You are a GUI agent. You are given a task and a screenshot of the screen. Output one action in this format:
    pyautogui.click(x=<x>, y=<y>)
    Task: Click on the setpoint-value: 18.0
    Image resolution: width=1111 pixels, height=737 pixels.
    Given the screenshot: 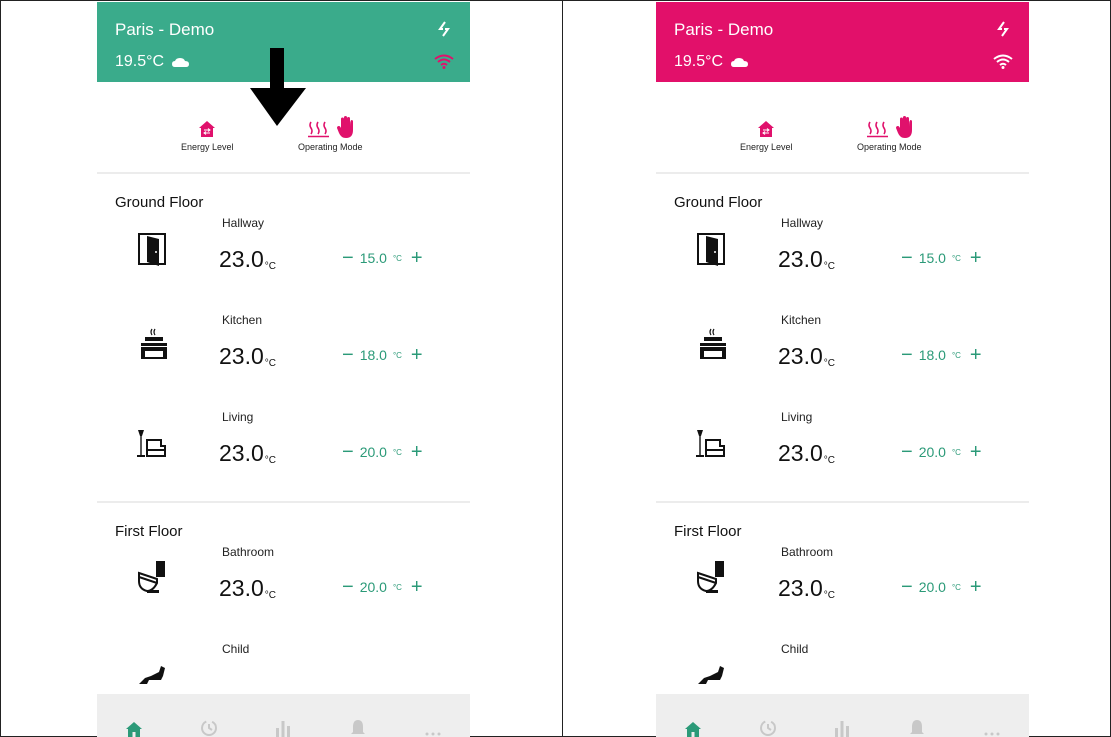 What is the action you would take?
    pyautogui.click(x=373, y=355)
    